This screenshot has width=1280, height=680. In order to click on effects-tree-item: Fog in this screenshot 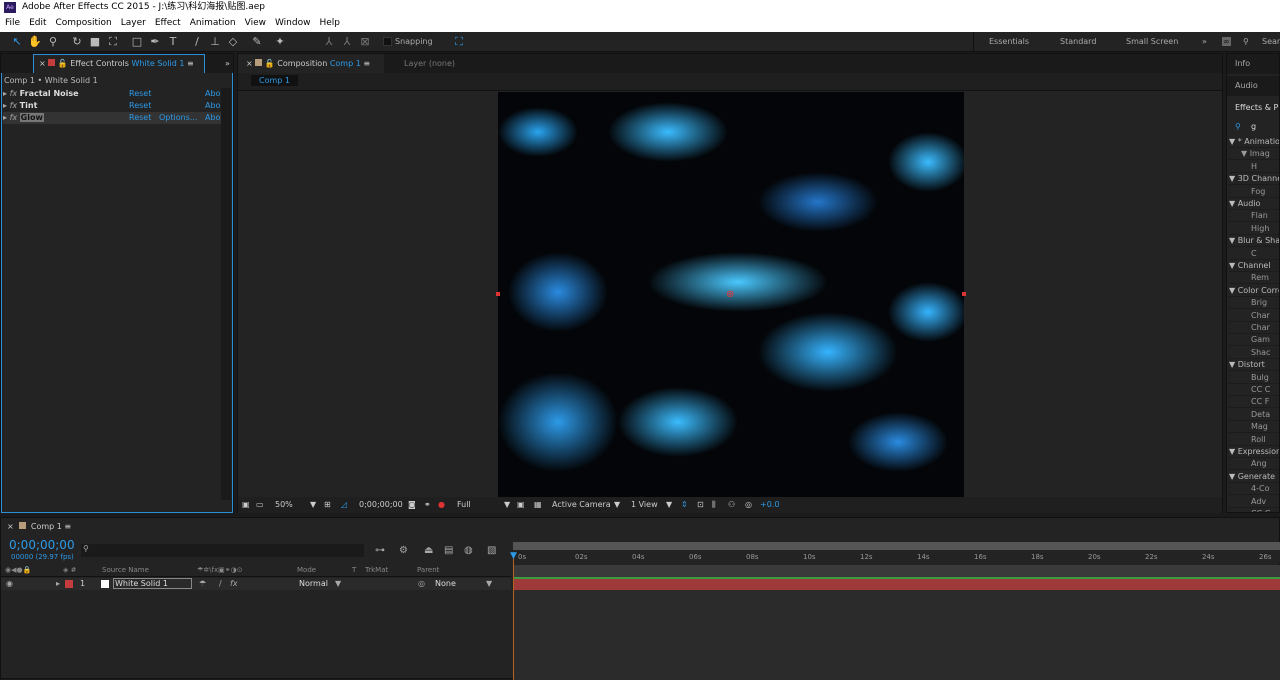, I will do `click(1254, 192)`.